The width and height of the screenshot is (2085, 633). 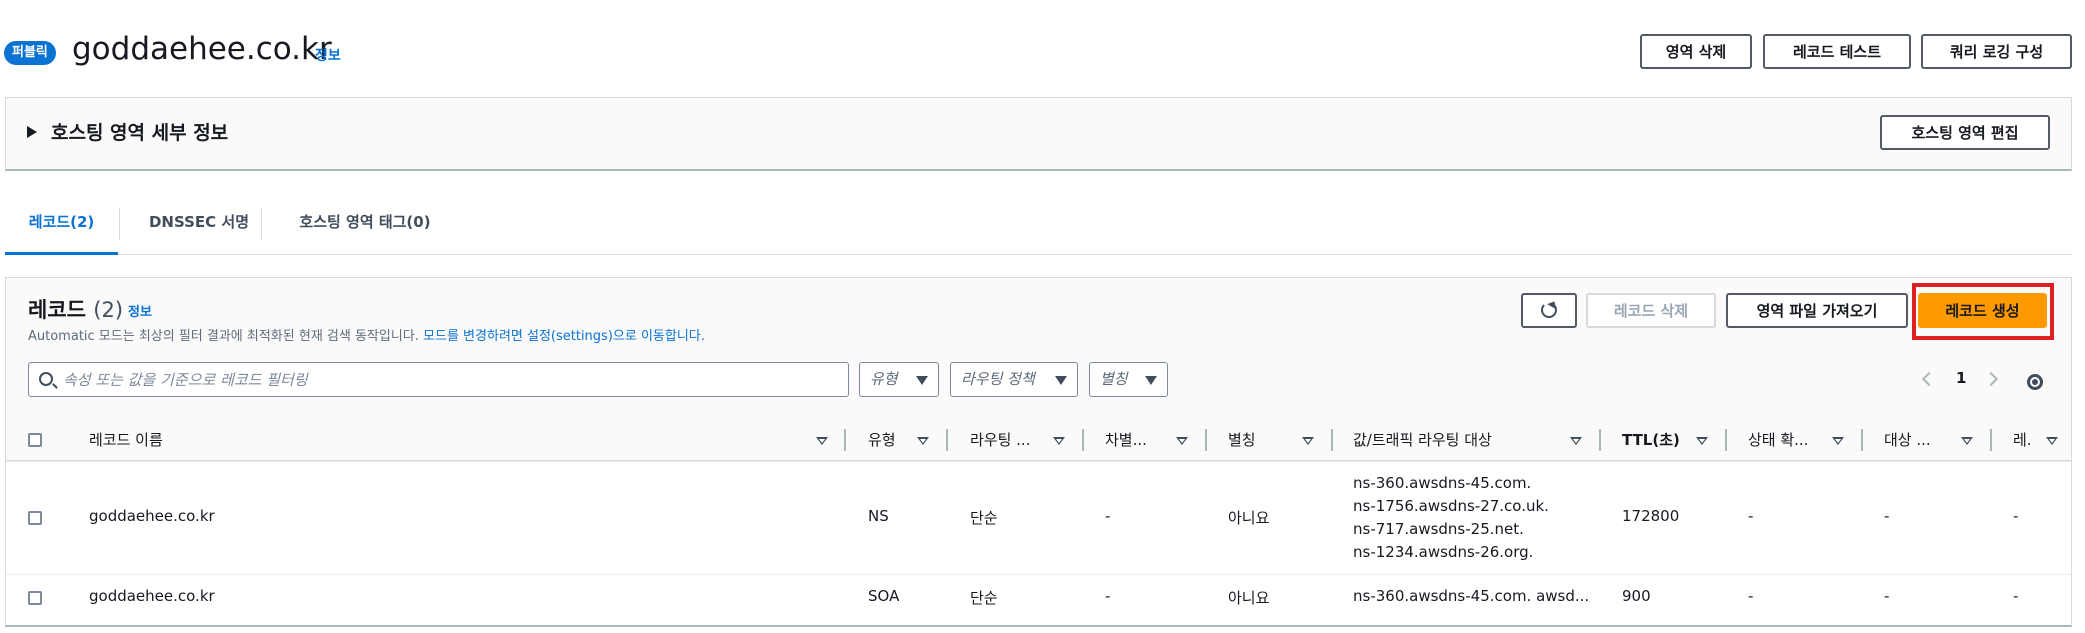 I want to click on column-ttl: TTL(초), so click(x=1652, y=440).